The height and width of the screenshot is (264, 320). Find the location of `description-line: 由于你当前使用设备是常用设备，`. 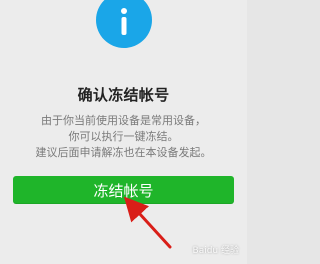

description-line: 由于你当前使用设备是常用设备， is located at coordinates (123, 120).